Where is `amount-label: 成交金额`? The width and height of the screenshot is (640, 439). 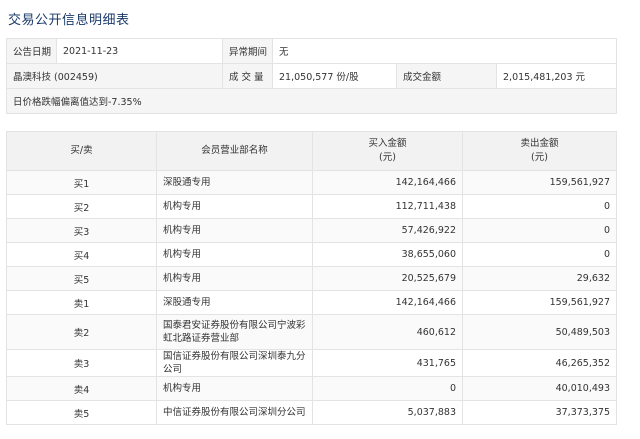 amount-label: 成交金额 is located at coordinates (446, 76).